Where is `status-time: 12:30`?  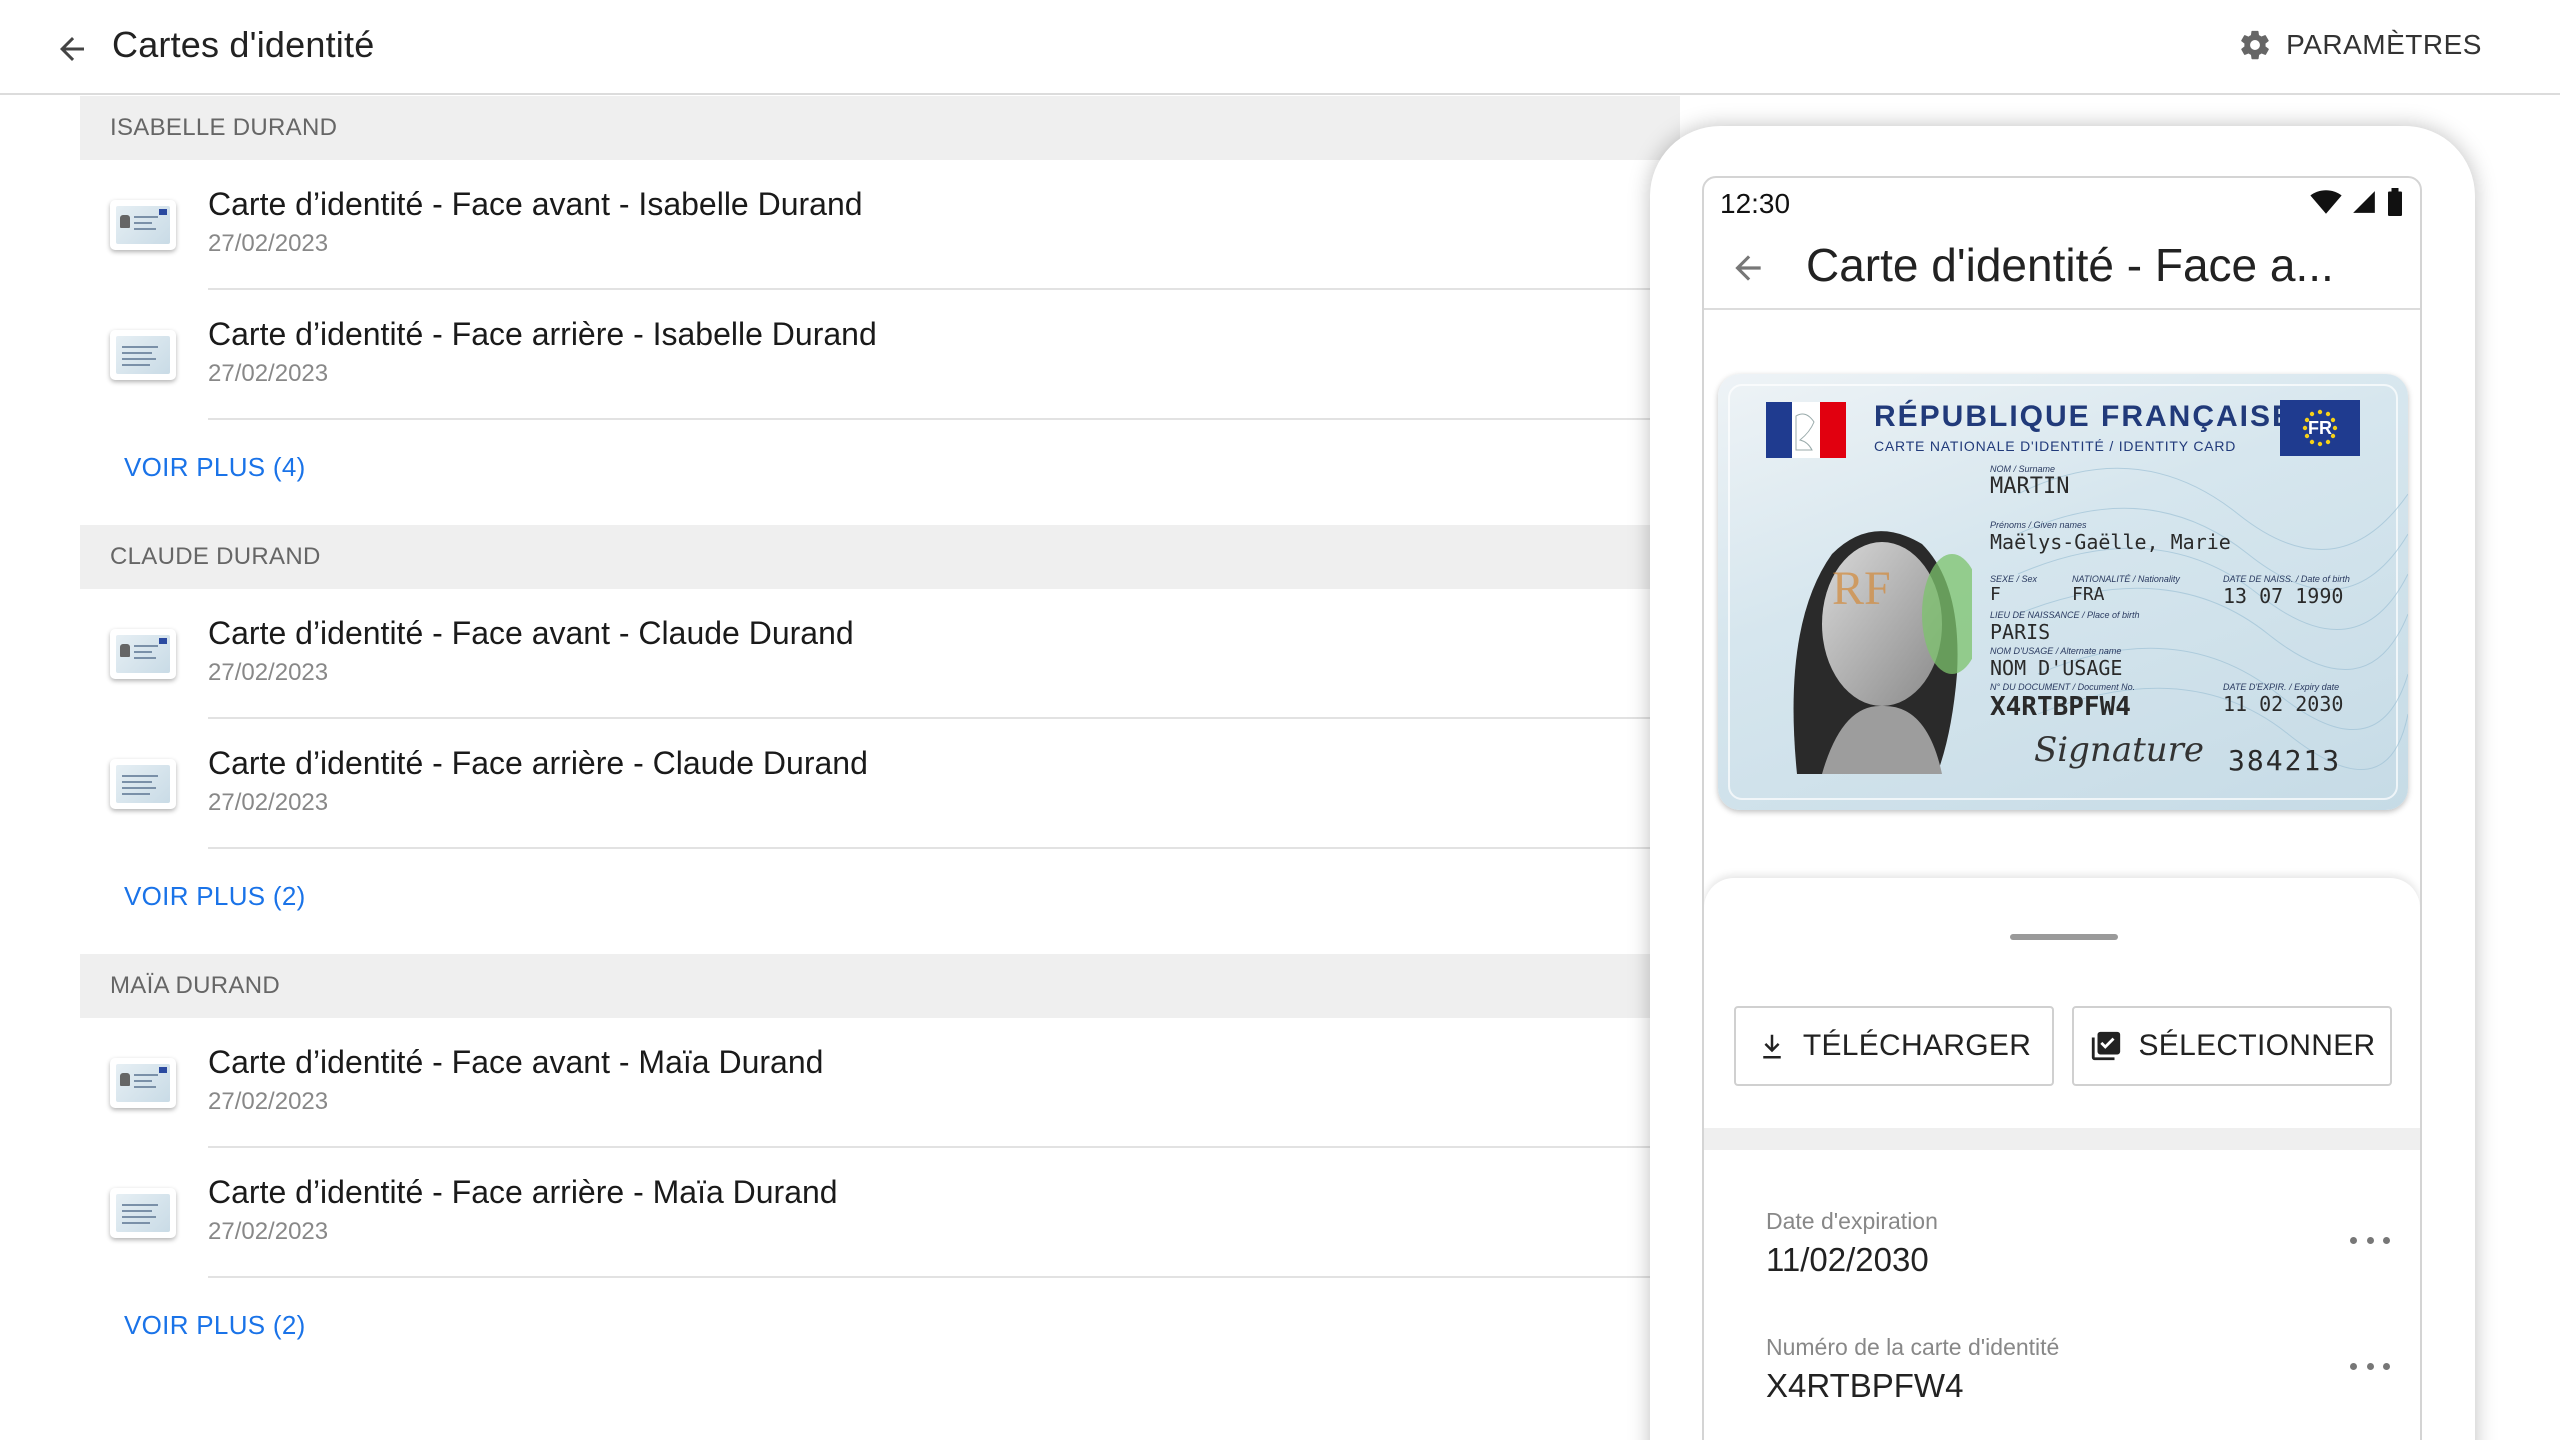
status-time: 12:30 is located at coordinates (1755, 203).